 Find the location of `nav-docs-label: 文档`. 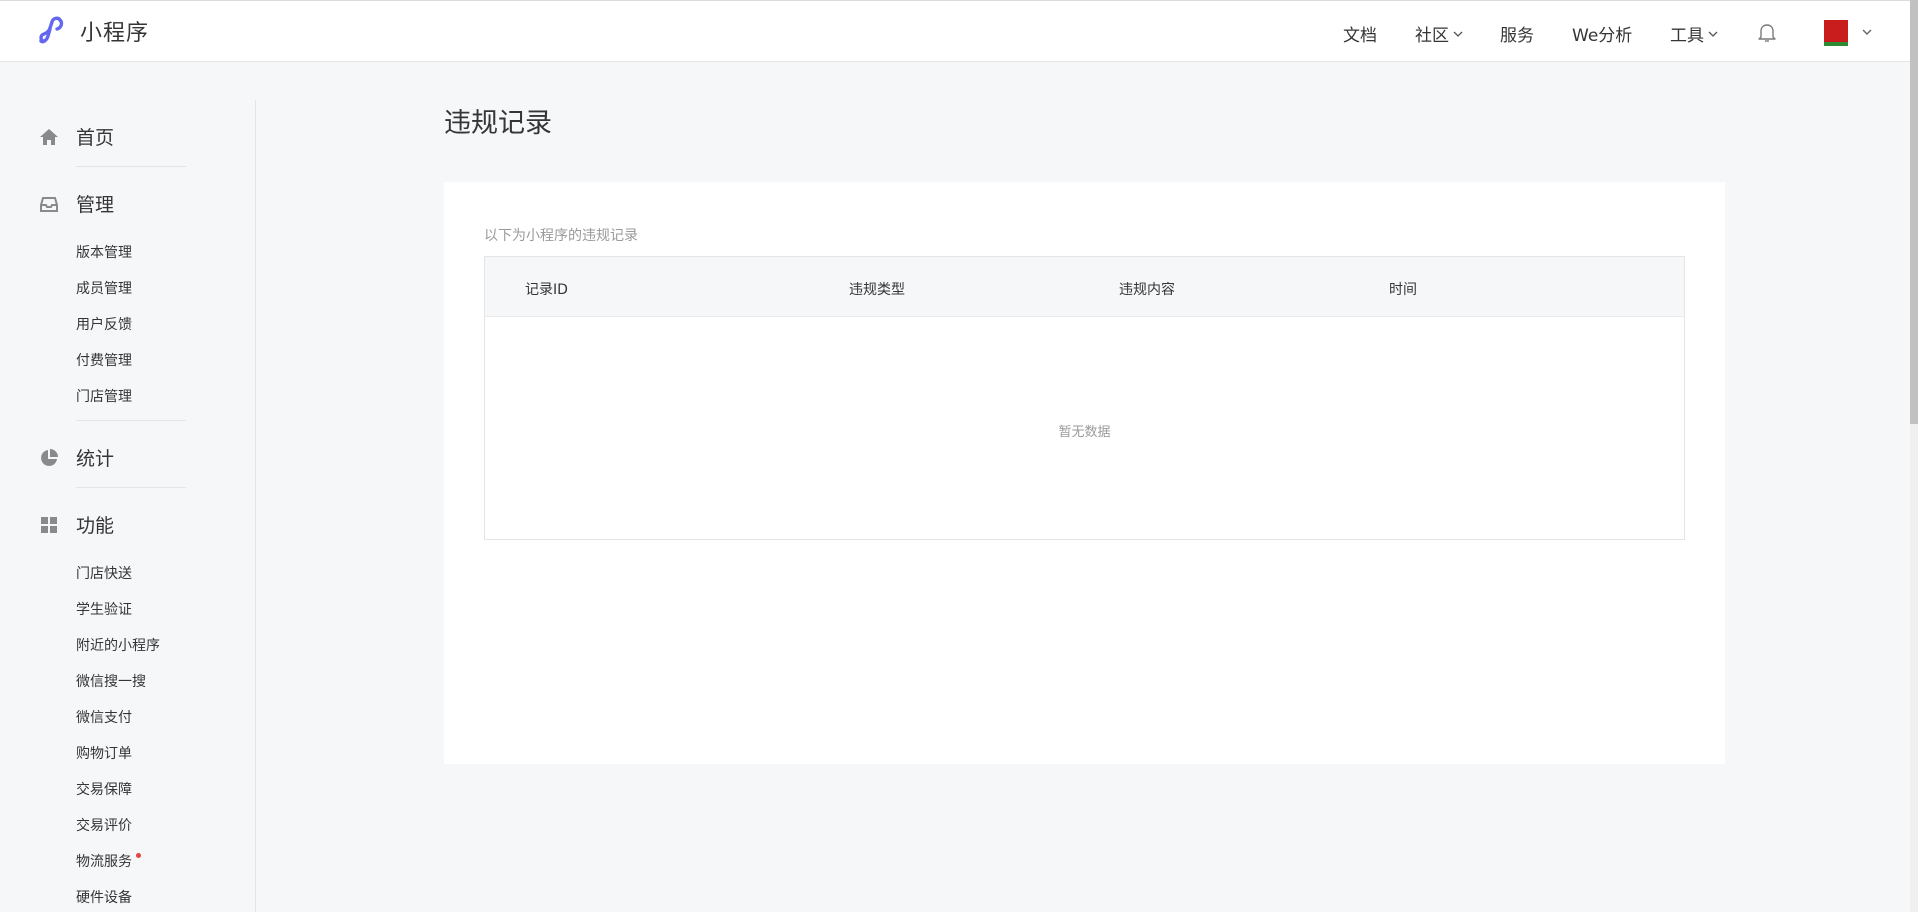

nav-docs-label: 文档 is located at coordinates (1360, 36).